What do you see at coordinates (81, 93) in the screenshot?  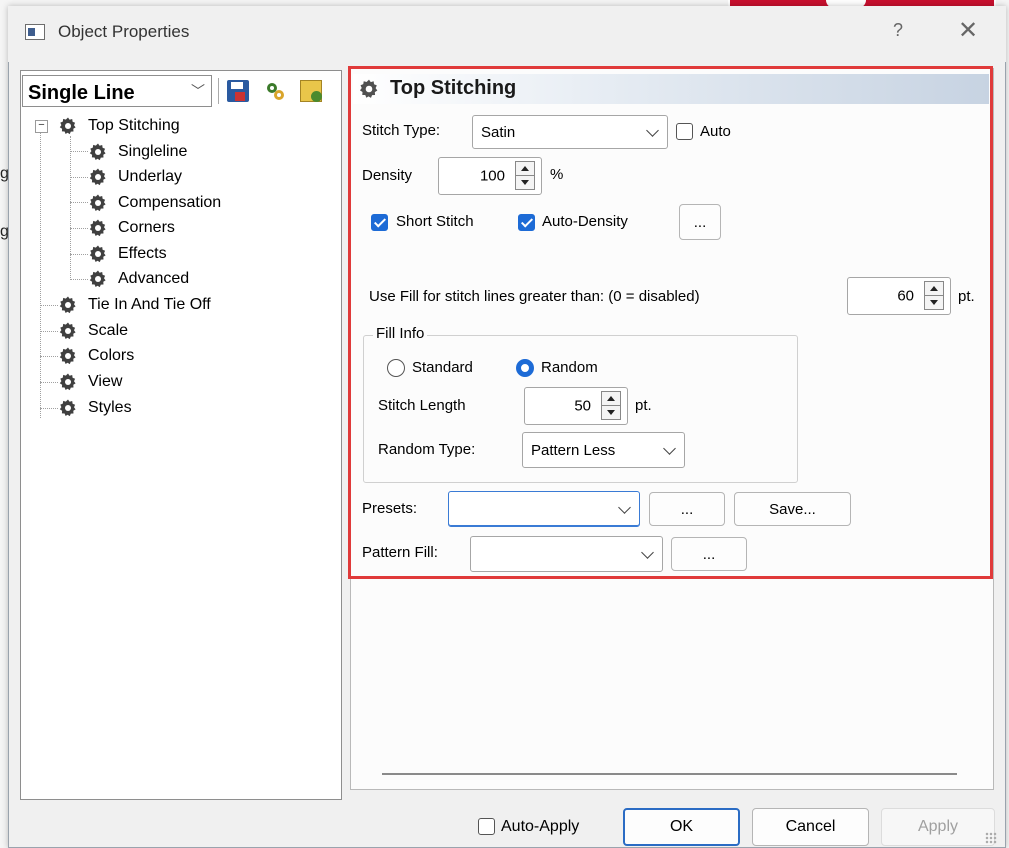 I see `object-type-value: Single Line` at bounding box center [81, 93].